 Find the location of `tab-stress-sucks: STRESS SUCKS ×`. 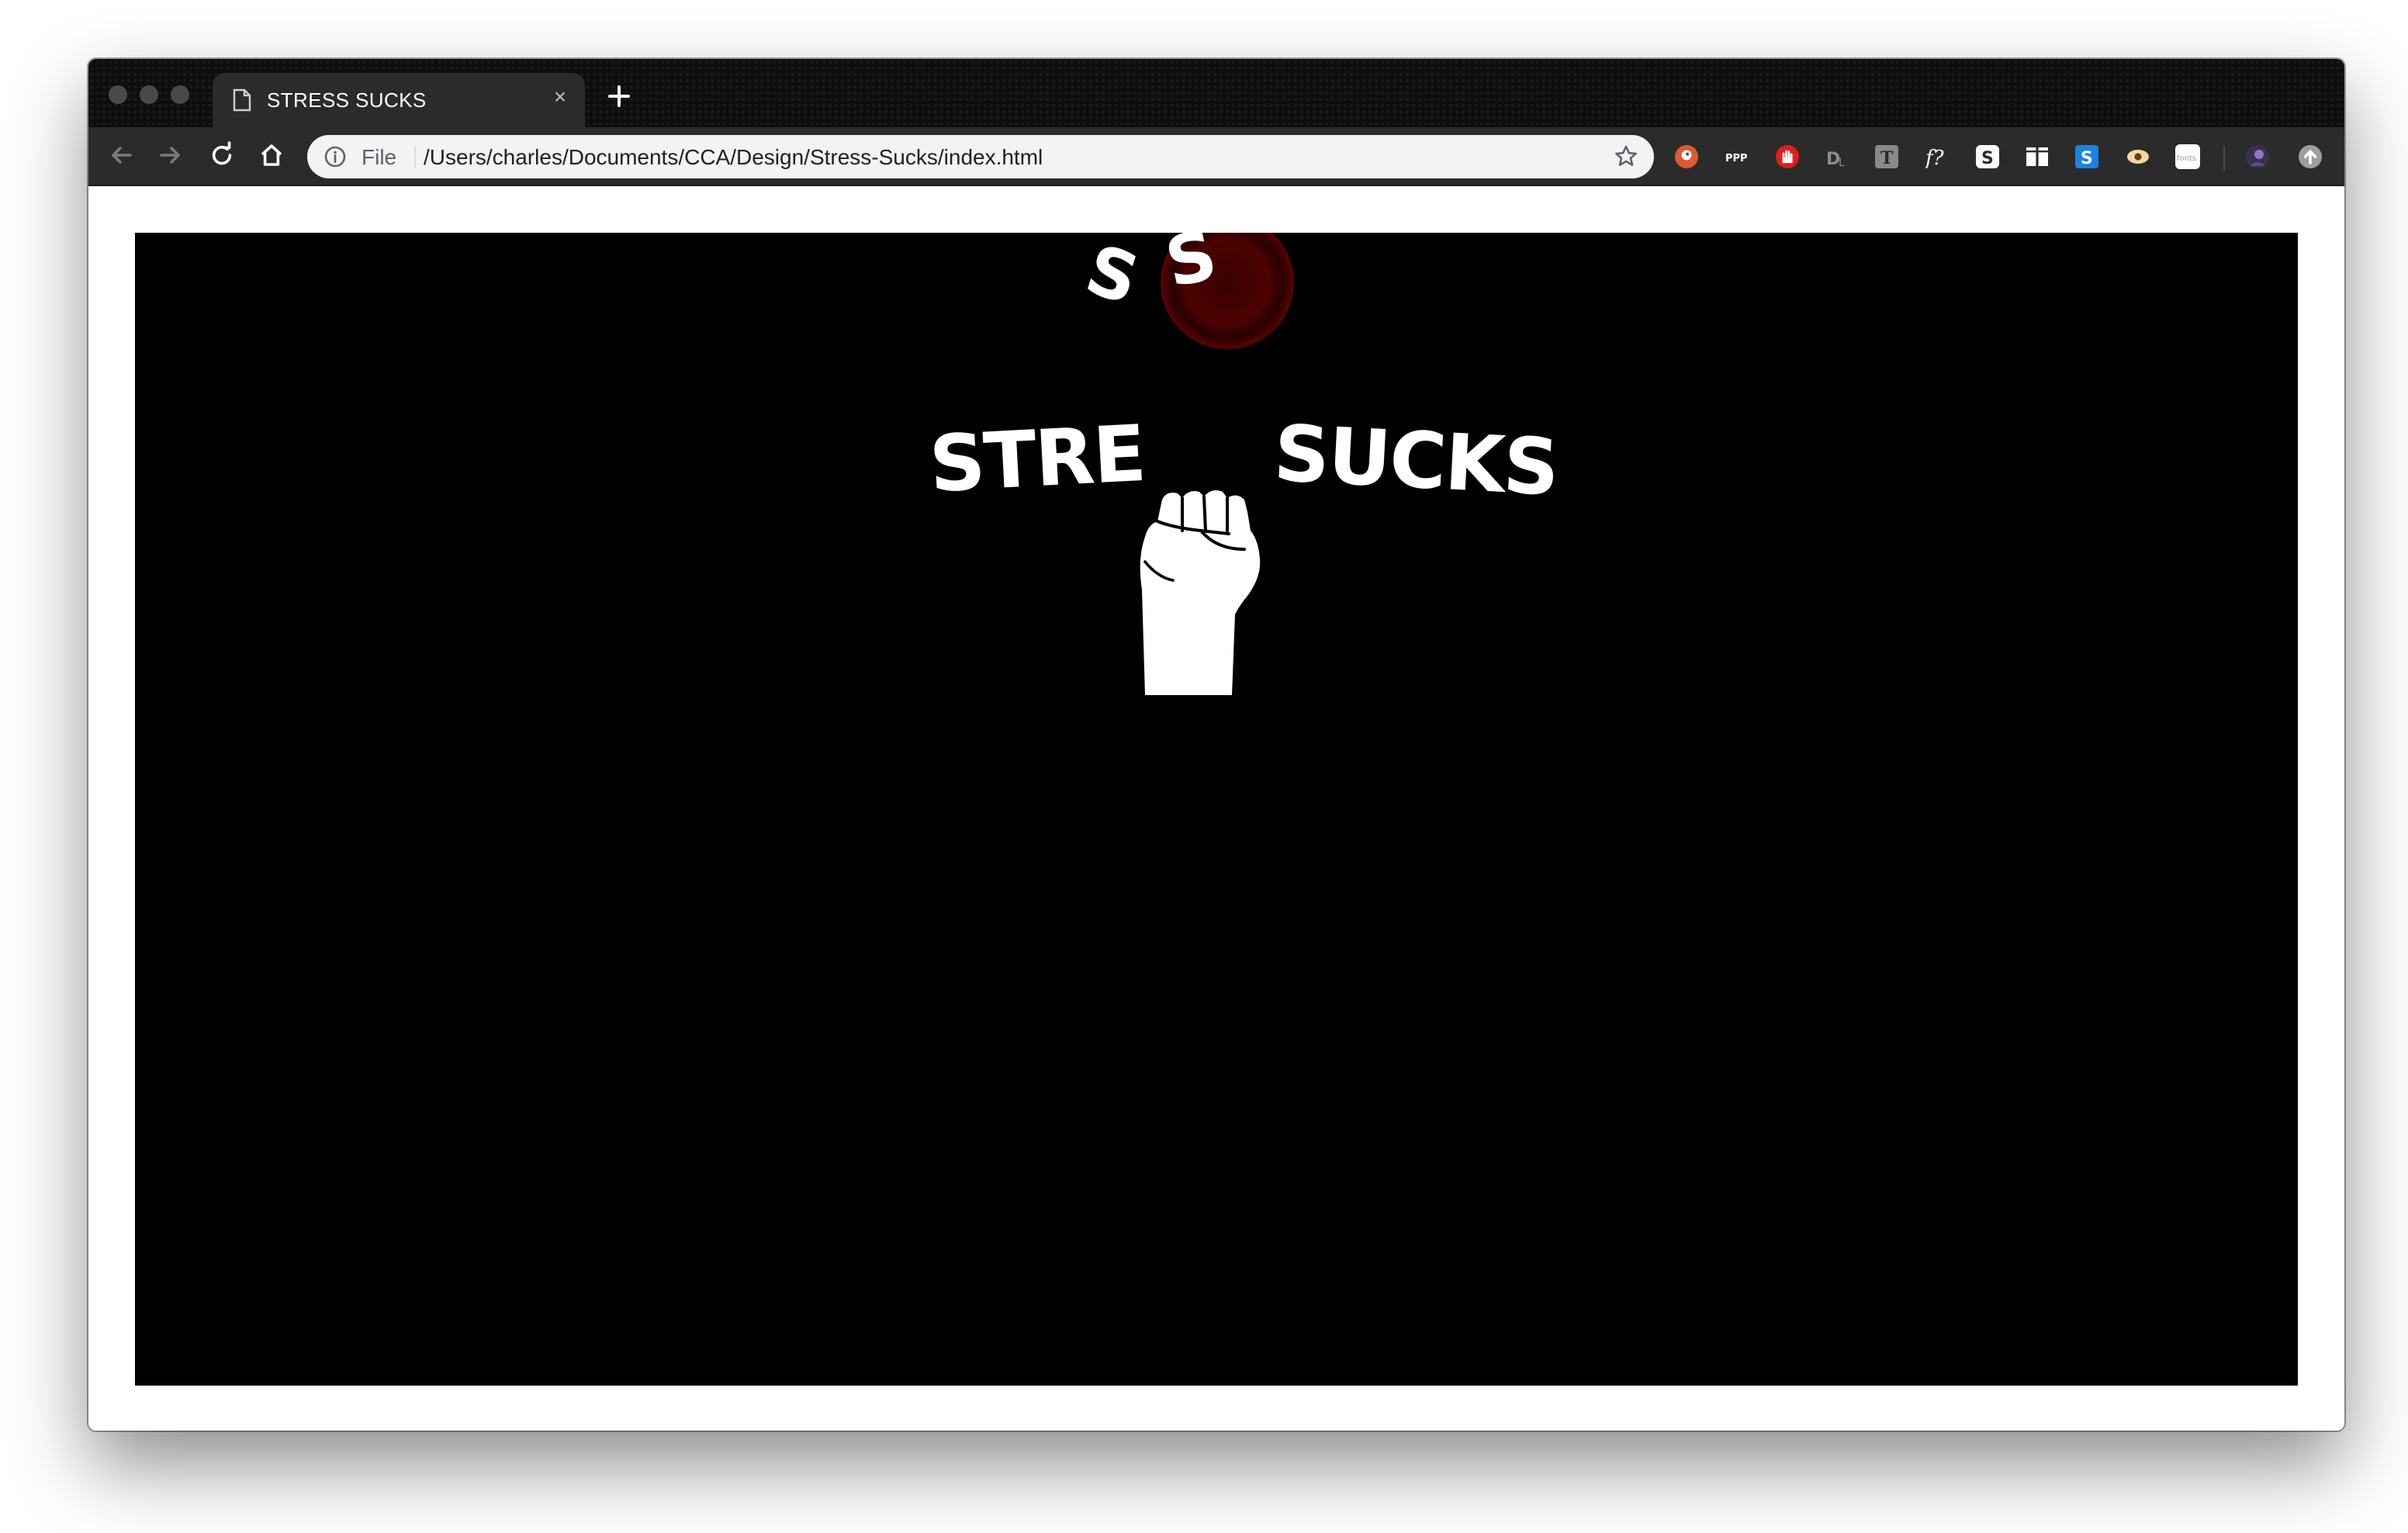

tab-stress-sucks: STRESS SUCKS × is located at coordinates (399, 100).